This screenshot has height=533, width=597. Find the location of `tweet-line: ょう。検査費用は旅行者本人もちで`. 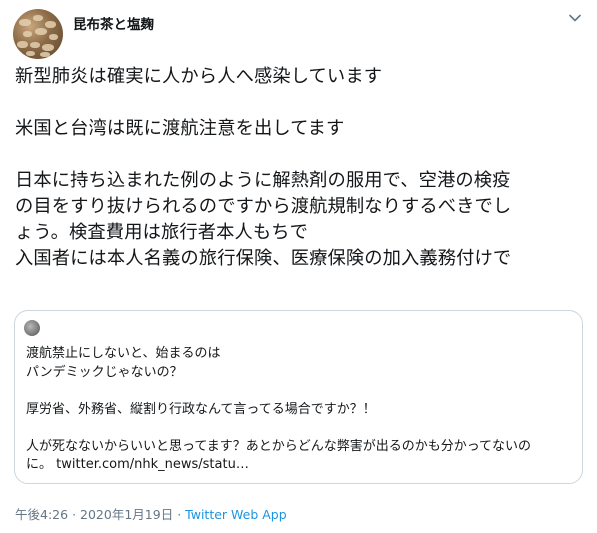

tweet-line: ょう。検査費用は旅行者本人もちで is located at coordinates (162, 232).